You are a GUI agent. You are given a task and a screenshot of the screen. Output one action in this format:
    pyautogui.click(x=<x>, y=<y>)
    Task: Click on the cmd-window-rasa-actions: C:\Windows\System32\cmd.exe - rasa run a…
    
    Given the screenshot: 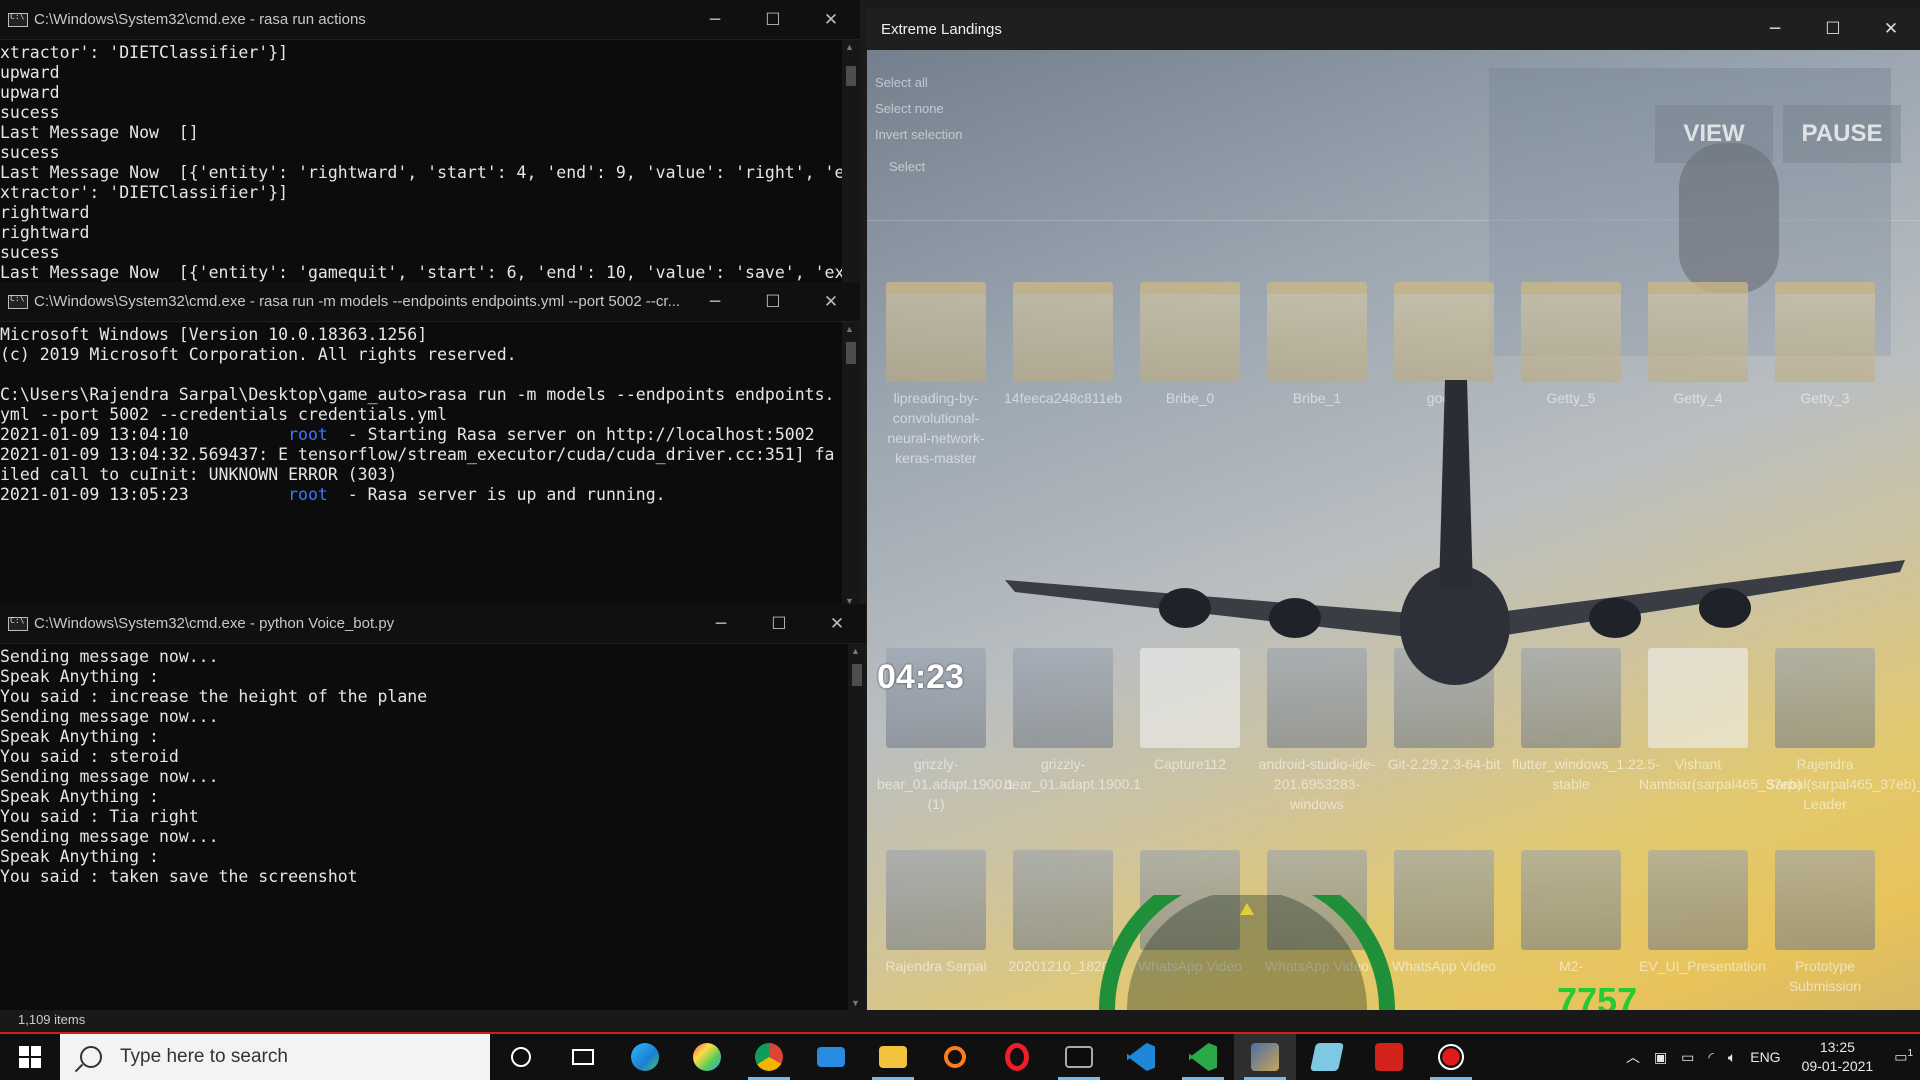 What is the action you would take?
    pyautogui.click(x=430, y=141)
    